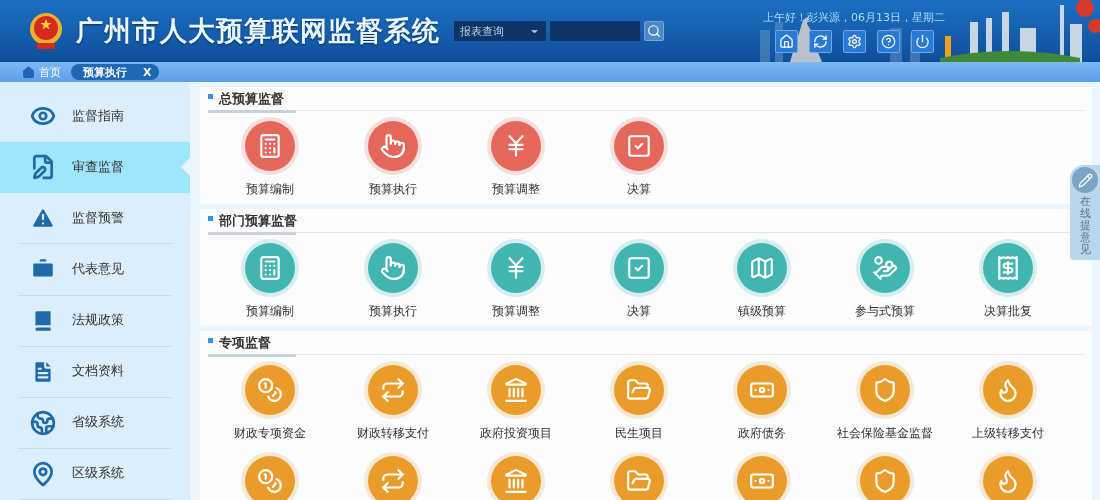 Image resolution: width=1100 pixels, height=500 pixels. What do you see at coordinates (1007, 403) in the screenshot?
I see `module-link: 上级转移支付` at bounding box center [1007, 403].